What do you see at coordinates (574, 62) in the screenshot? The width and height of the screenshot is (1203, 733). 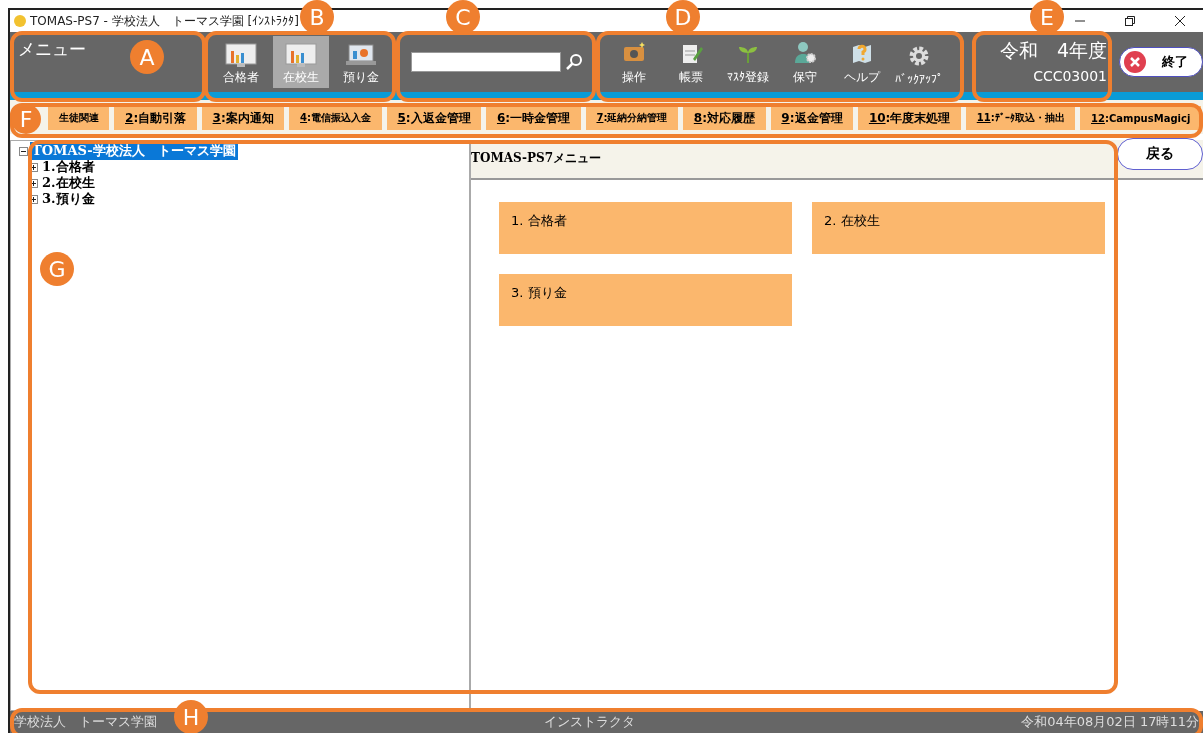 I see `search-icon` at bounding box center [574, 62].